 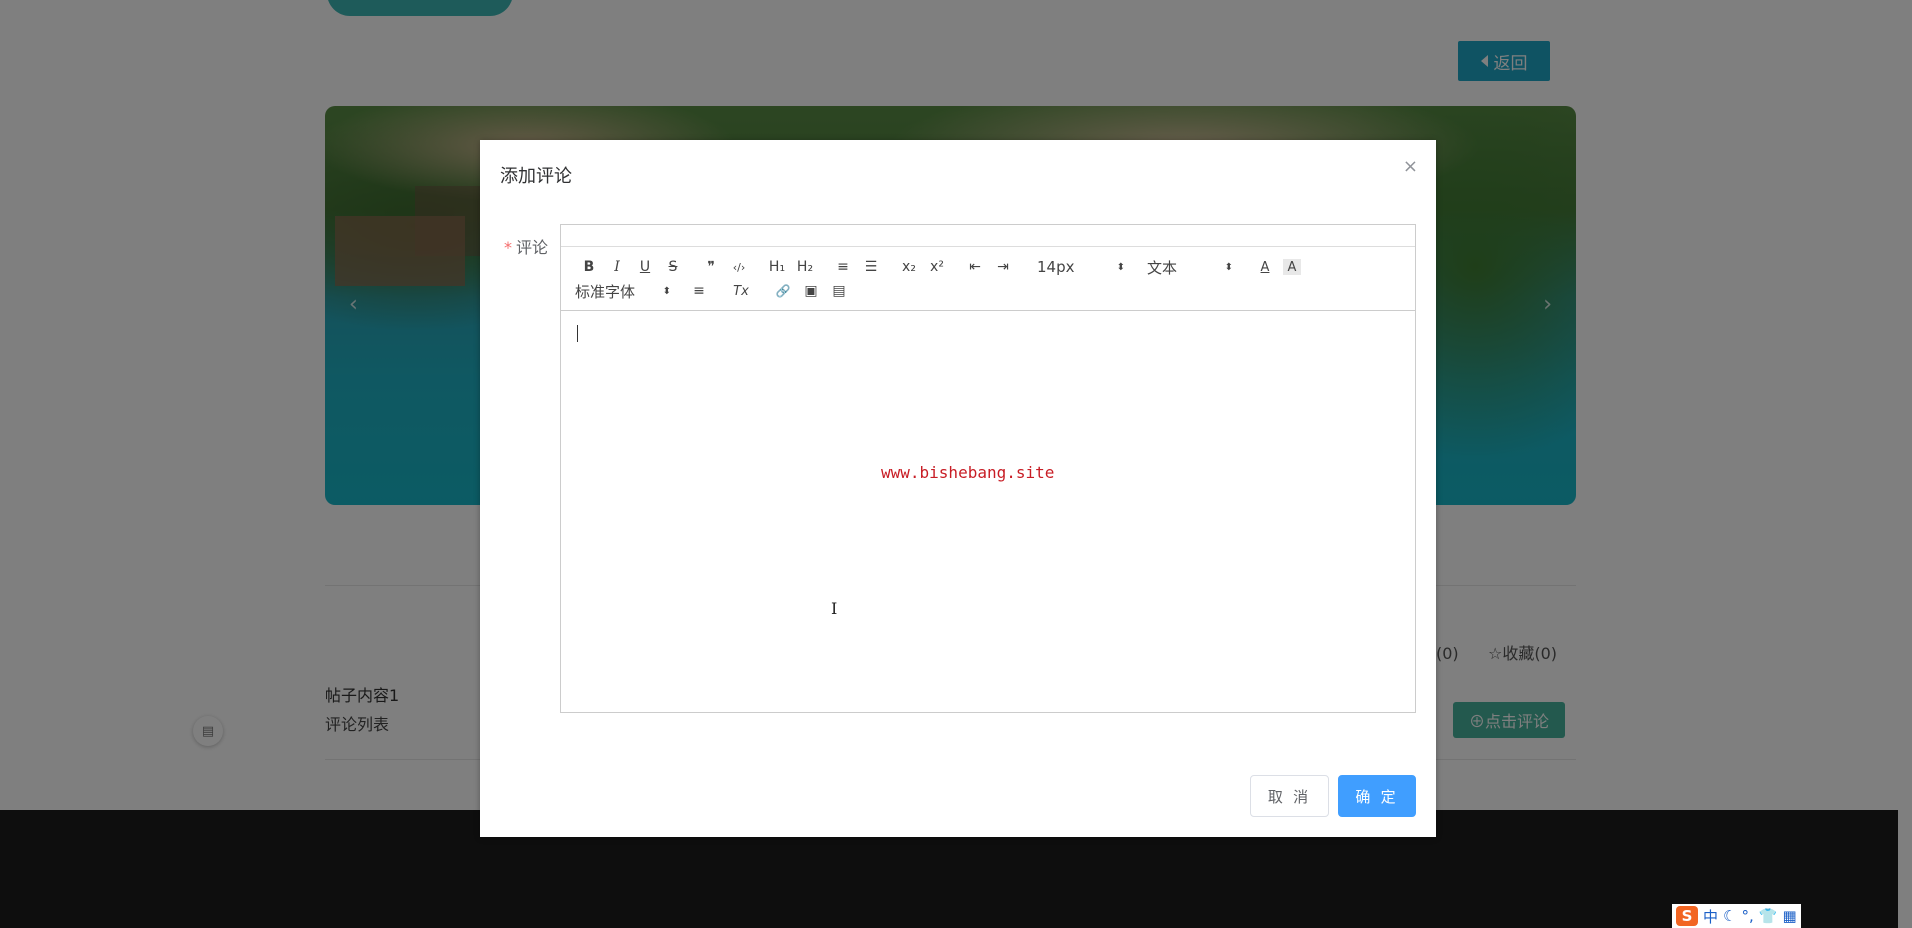 What do you see at coordinates (909, 267) in the screenshot?
I see `subscript-icon: x₂` at bounding box center [909, 267].